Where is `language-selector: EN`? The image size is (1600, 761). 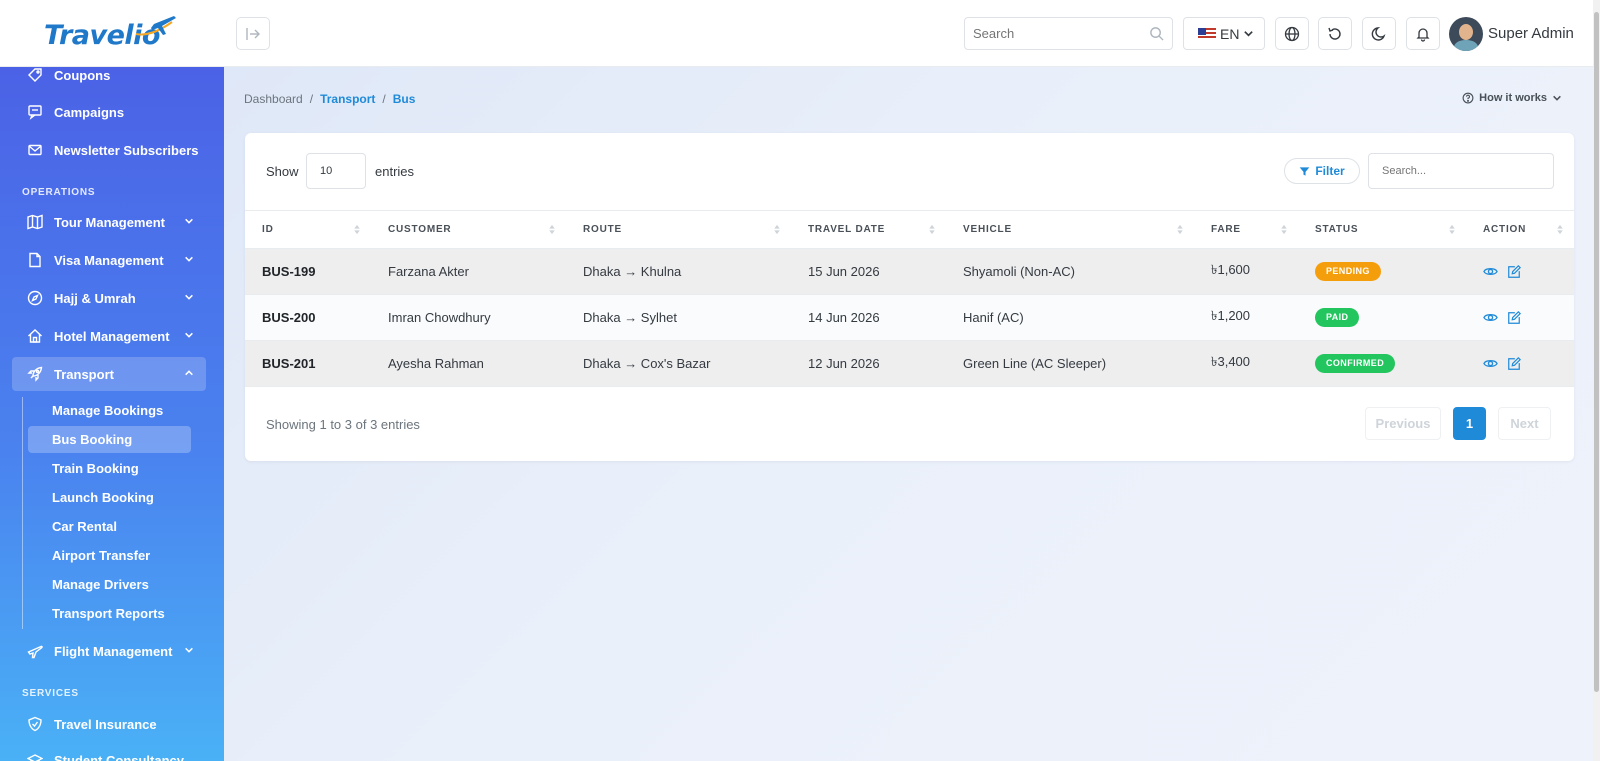 language-selector: EN is located at coordinates (1224, 33).